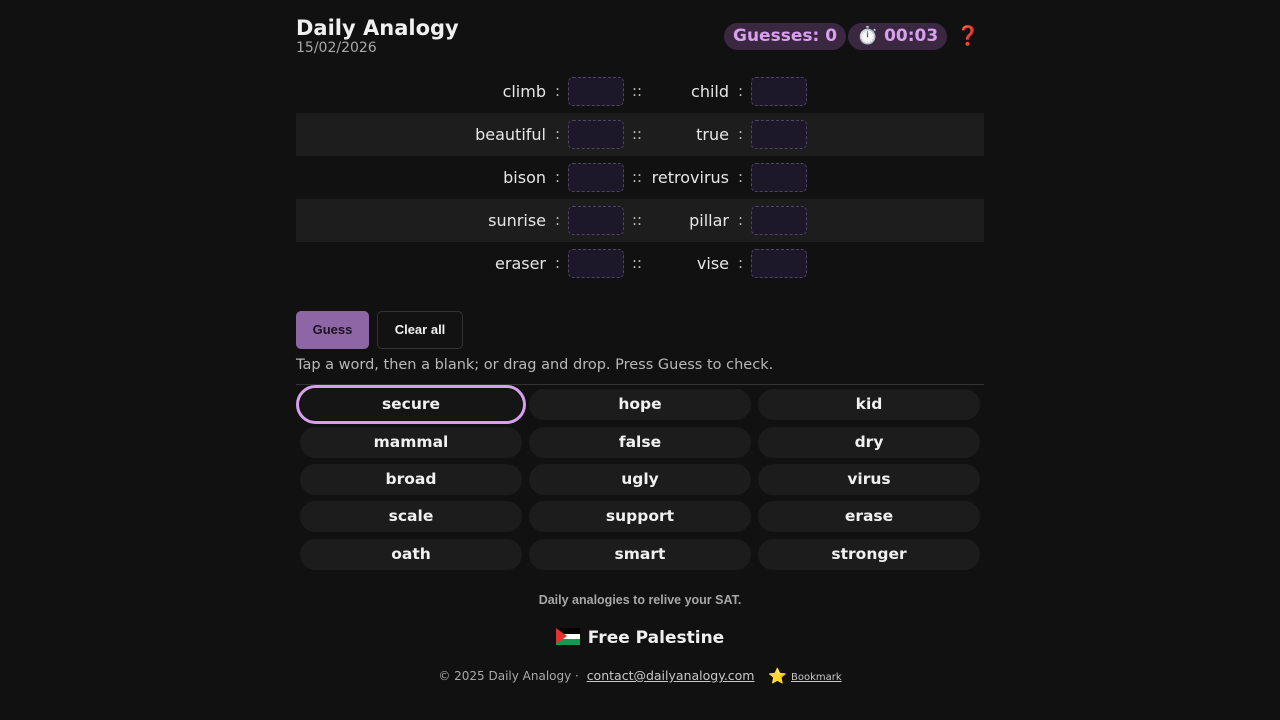 The height and width of the screenshot is (720, 1280). I want to click on analogy-word-c: retrovirus, so click(690, 177).